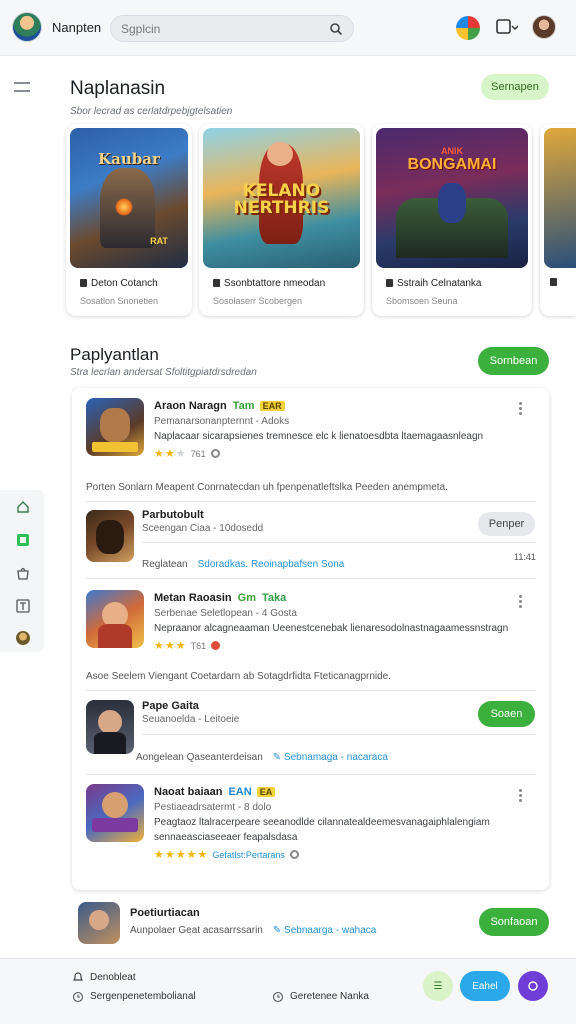  Describe the element at coordinates (274, 598) in the screenshot. I see `game-badge: Taka` at that location.